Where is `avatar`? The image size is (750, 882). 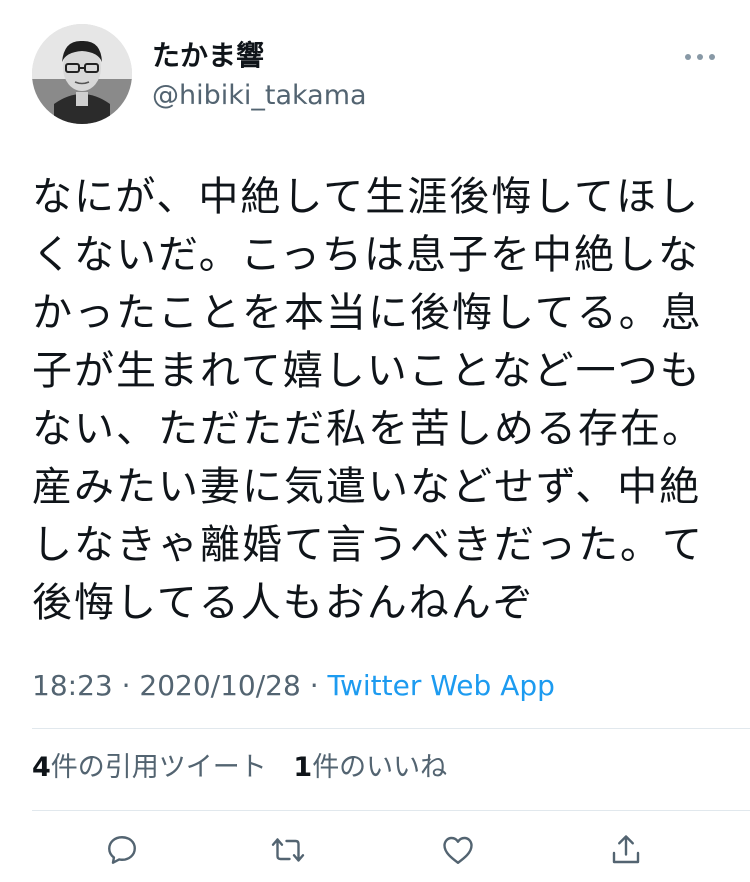
avatar is located at coordinates (82, 74).